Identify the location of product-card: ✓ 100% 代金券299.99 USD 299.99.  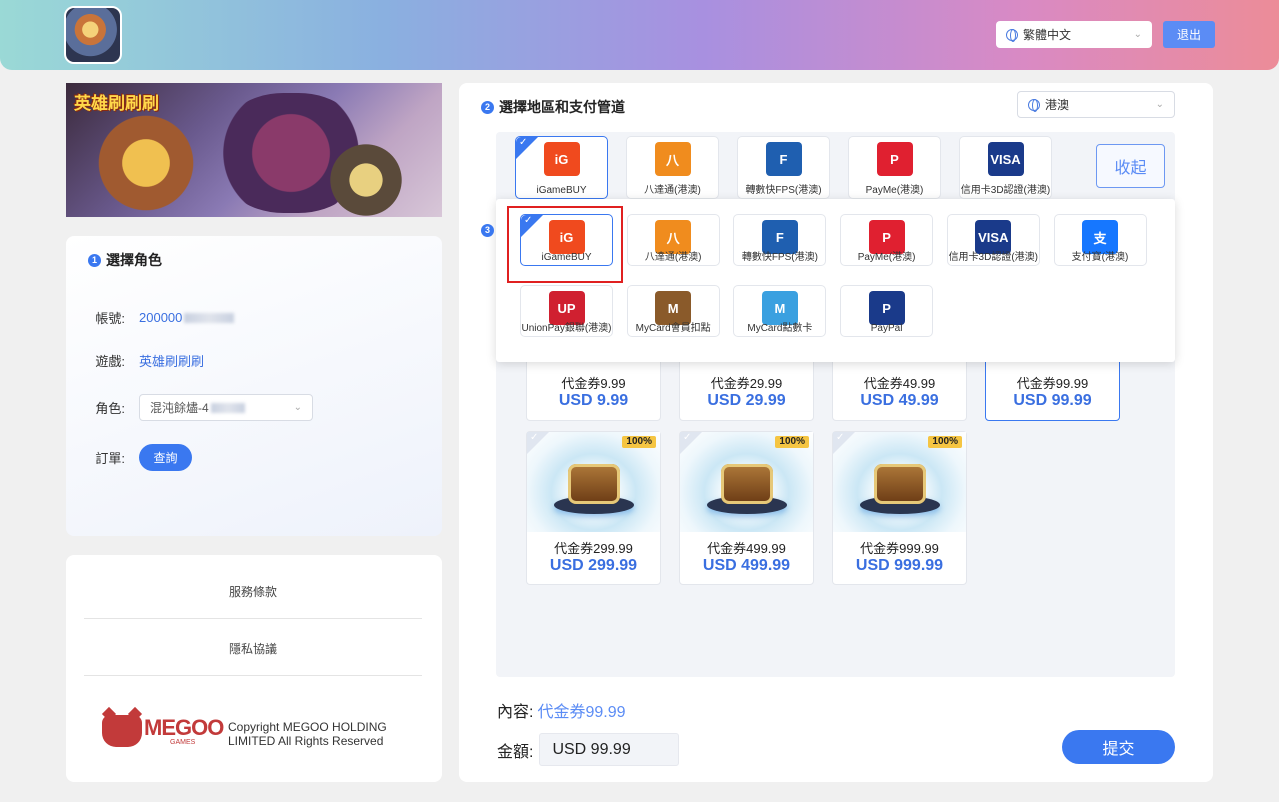
(593, 508).